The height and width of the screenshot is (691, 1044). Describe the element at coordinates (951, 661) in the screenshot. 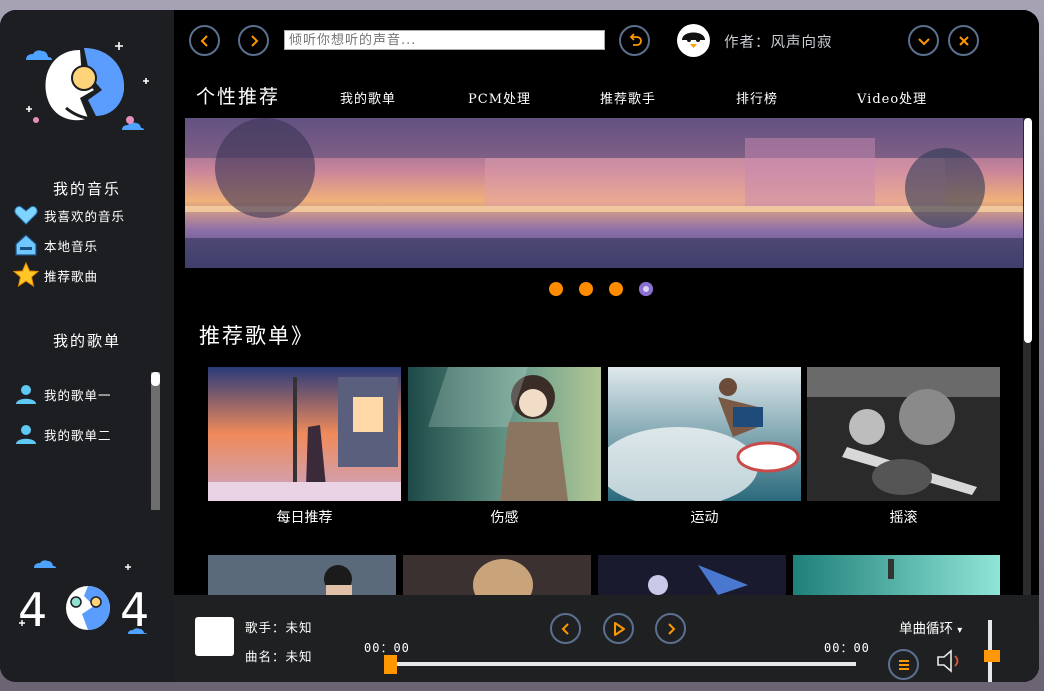

I see `volume-icon` at that location.